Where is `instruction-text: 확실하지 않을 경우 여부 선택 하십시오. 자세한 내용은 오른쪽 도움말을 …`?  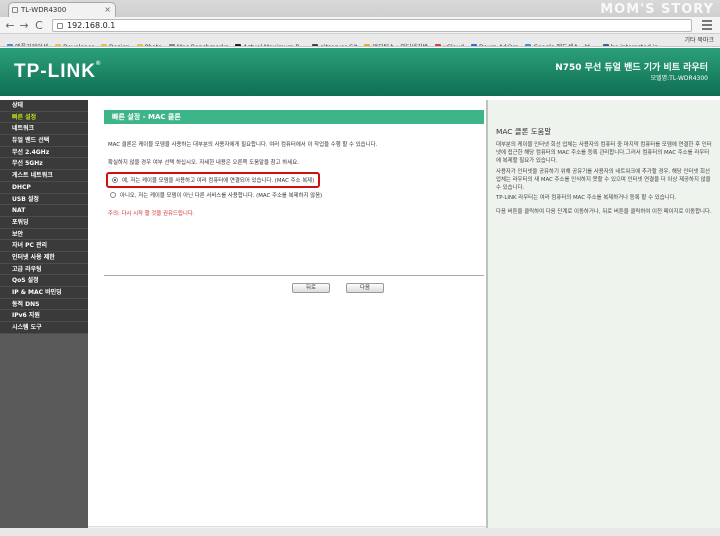
instruction-text: 확실하지 않을 경우 여부 선택 하십시오. 자세한 내용은 오른쪽 도움말을 … is located at coordinates (203, 163).